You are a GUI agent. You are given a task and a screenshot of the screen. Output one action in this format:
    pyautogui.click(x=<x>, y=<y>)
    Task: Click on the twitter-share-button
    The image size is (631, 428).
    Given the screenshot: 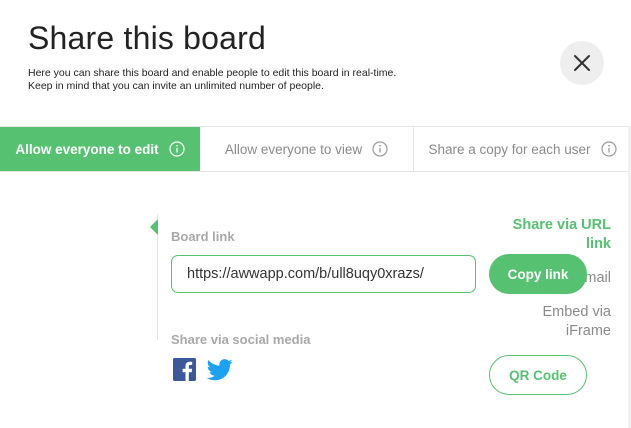 What is the action you would take?
    pyautogui.click(x=219, y=372)
    